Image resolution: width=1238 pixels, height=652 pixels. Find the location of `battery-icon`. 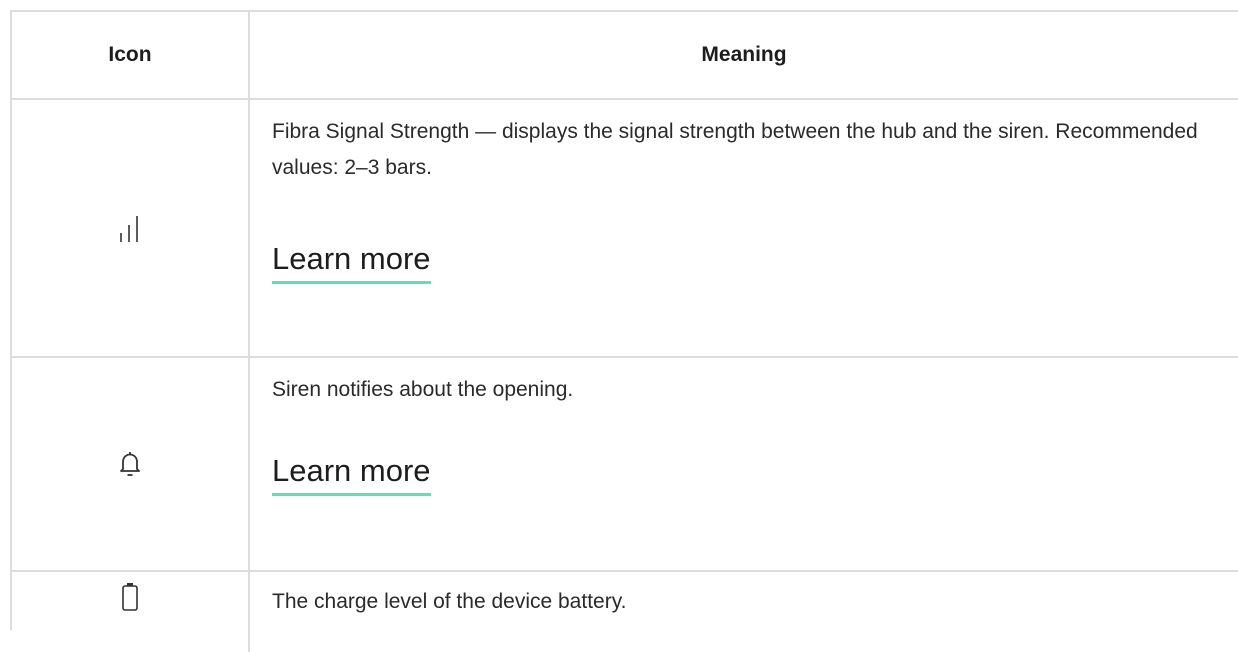

battery-icon is located at coordinates (130, 597).